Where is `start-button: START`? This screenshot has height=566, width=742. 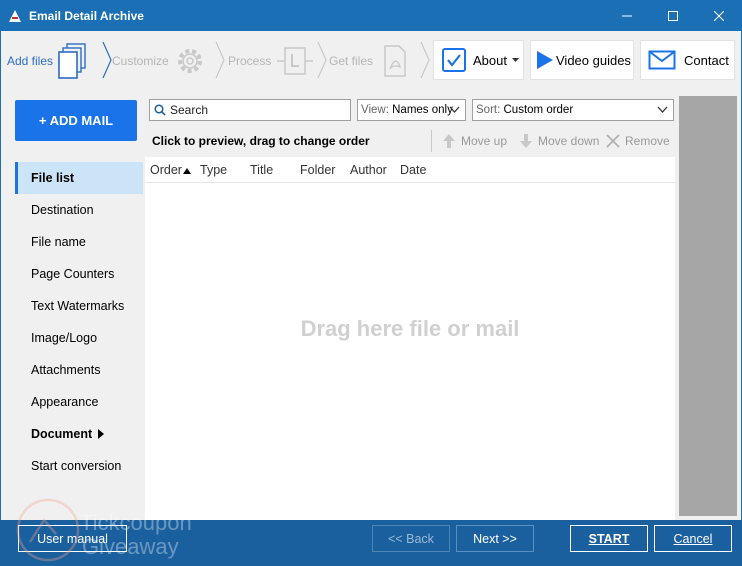
start-button: START is located at coordinates (609, 538).